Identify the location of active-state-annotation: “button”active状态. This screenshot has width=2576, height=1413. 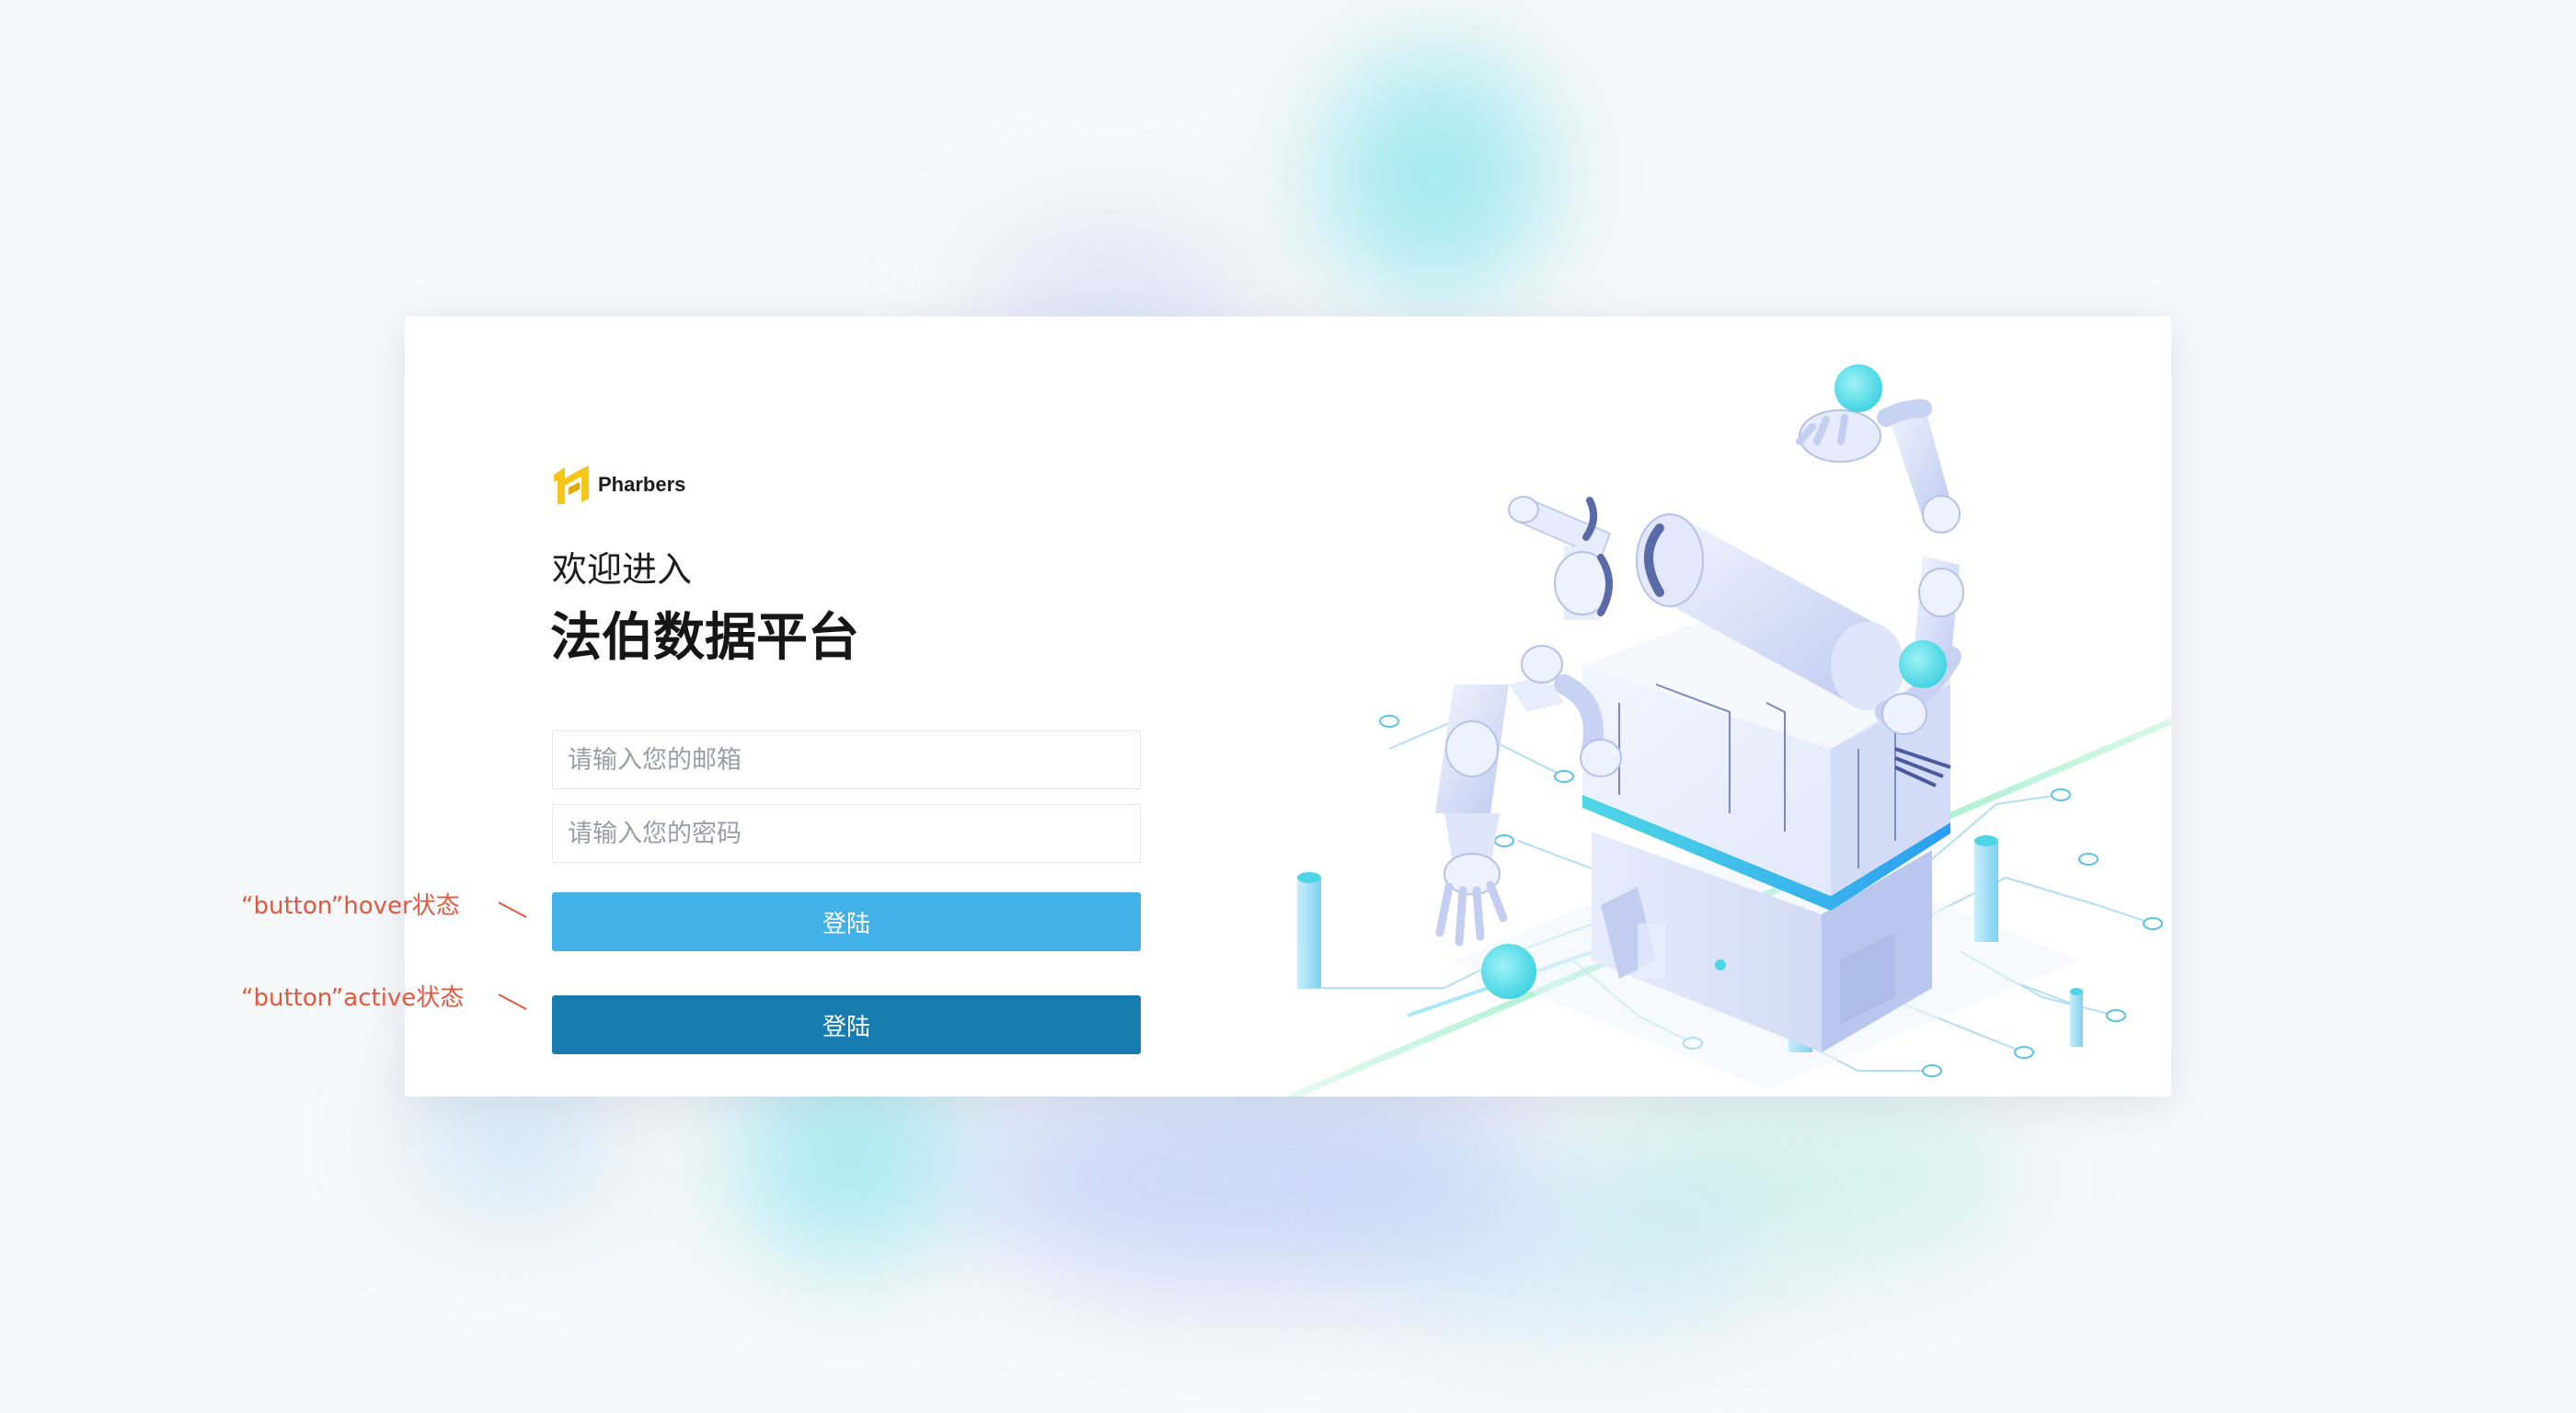
(353, 998).